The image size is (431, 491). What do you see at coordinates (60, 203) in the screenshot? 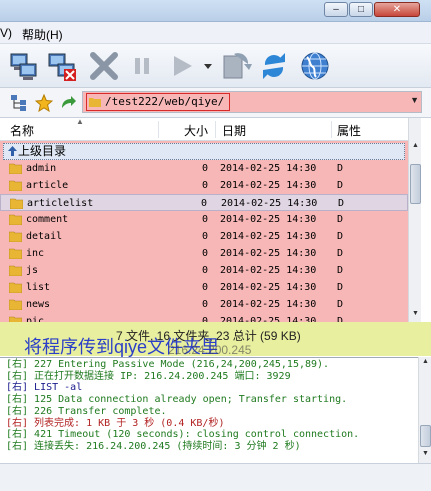
I see `file-name: articlelist` at bounding box center [60, 203].